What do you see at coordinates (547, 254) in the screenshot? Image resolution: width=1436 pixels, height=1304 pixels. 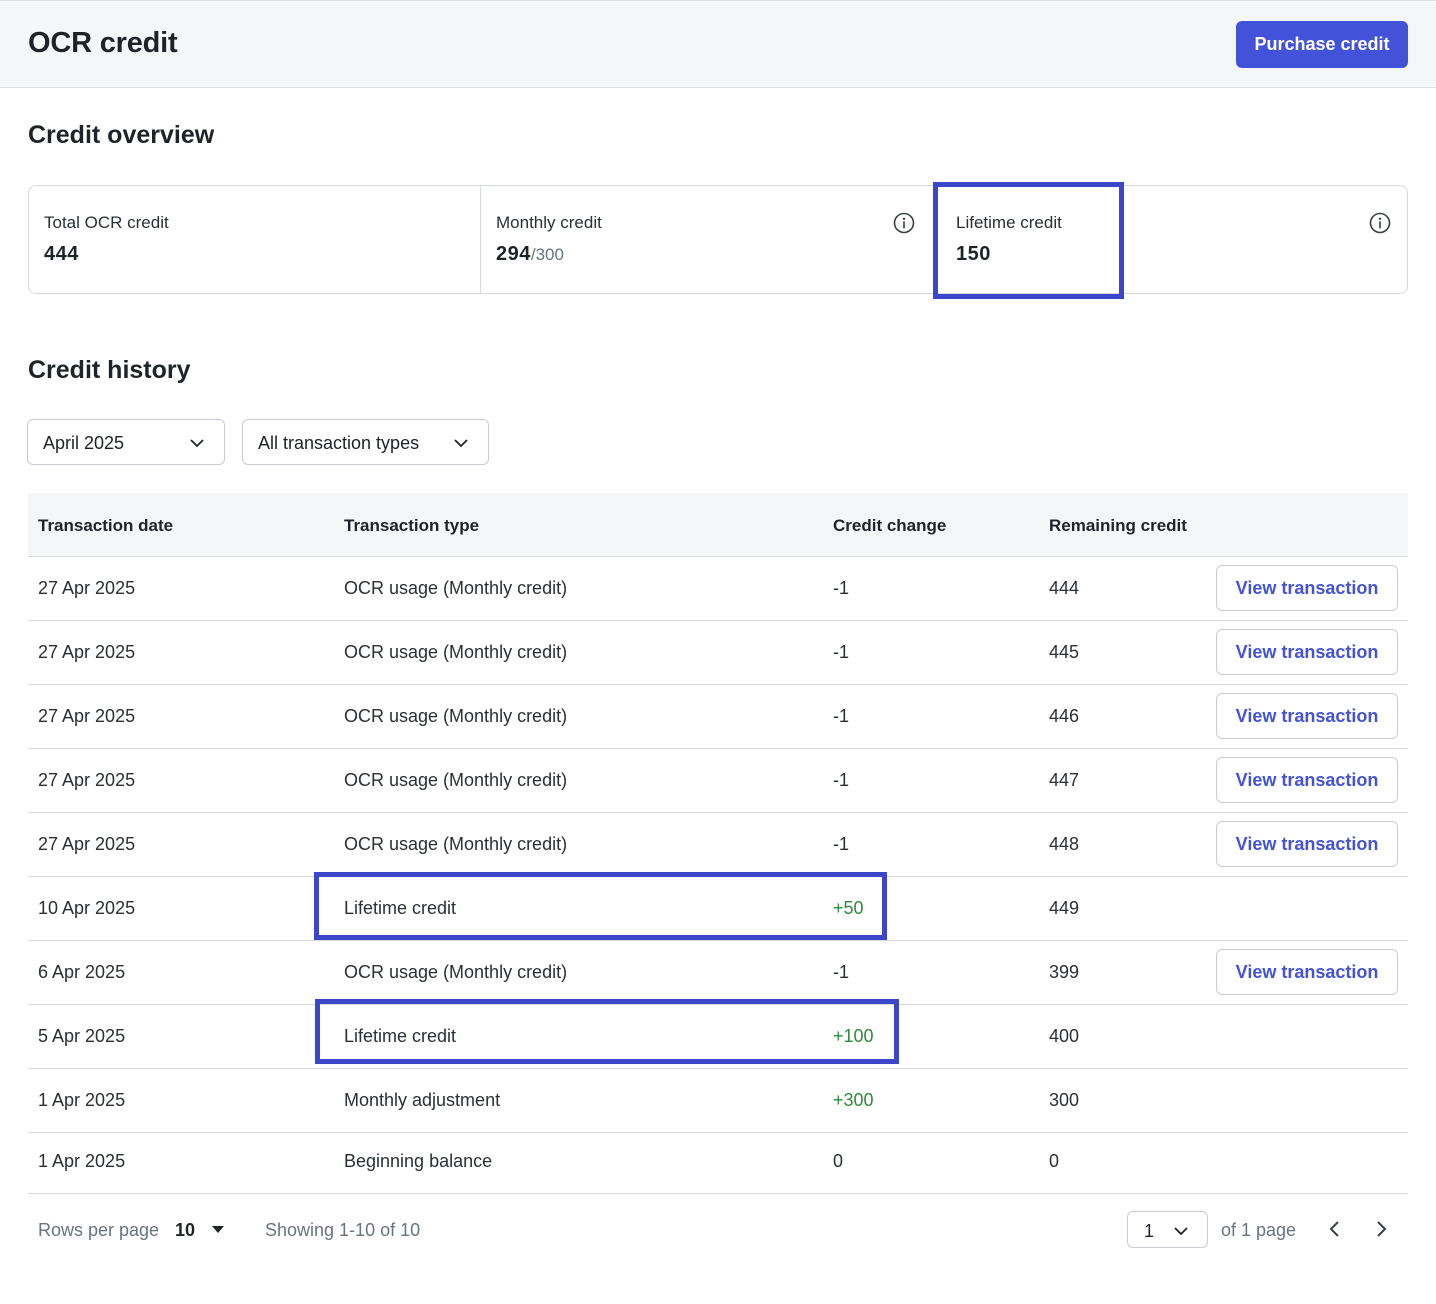 I see `monthly-credit-max: /300` at bounding box center [547, 254].